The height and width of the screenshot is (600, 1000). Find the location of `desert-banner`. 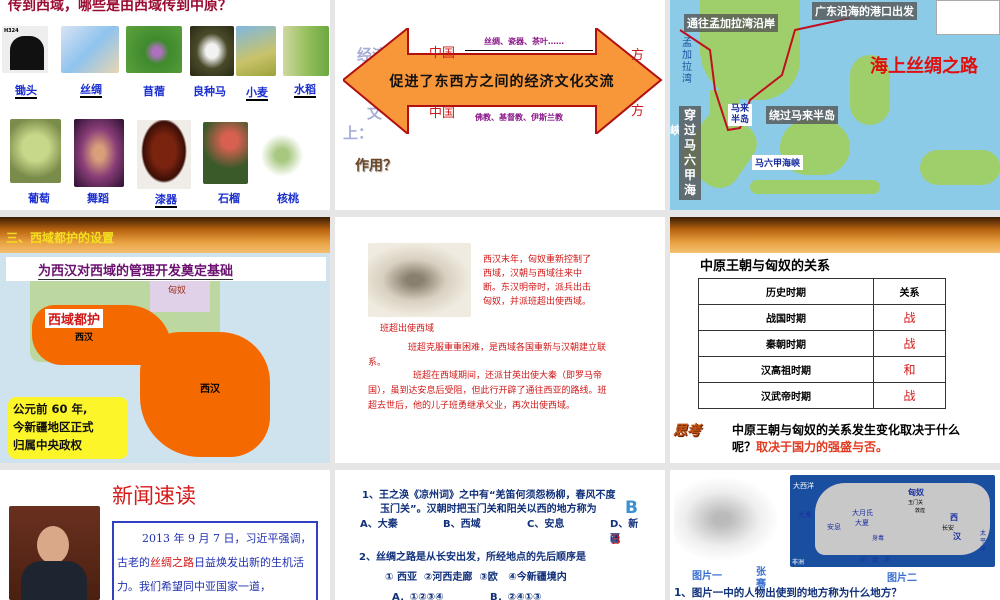

desert-banner is located at coordinates (835, 235).